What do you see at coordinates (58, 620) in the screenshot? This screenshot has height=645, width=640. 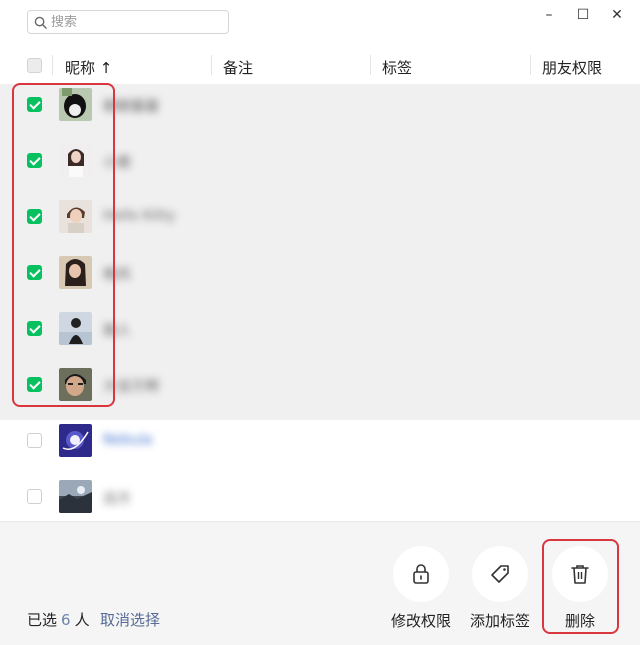 I see `selected-count-text: 已选 6 人` at bounding box center [58, 620].